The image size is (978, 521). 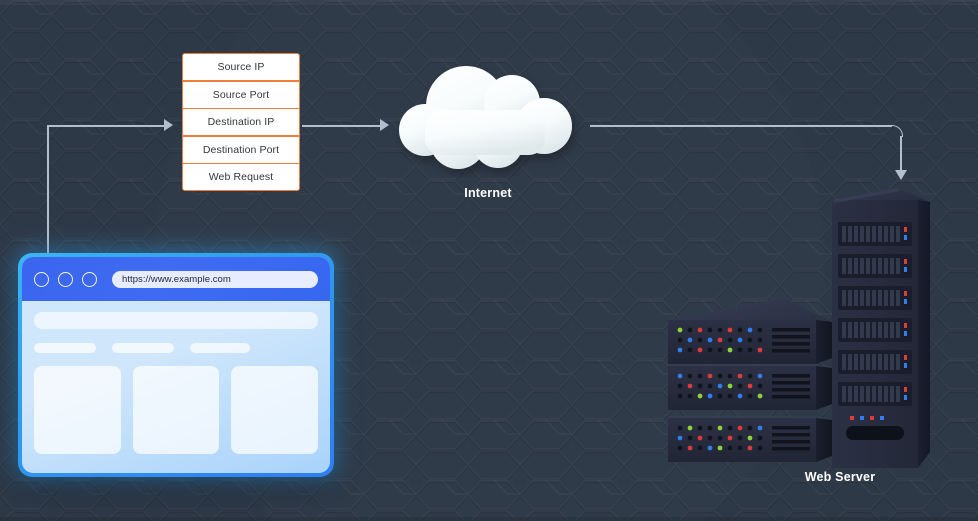 What do you see at coordinates (241, 94) in the screenshot?
I see `packet-field-source-port: Source Port` at bounding box center [241, 94].